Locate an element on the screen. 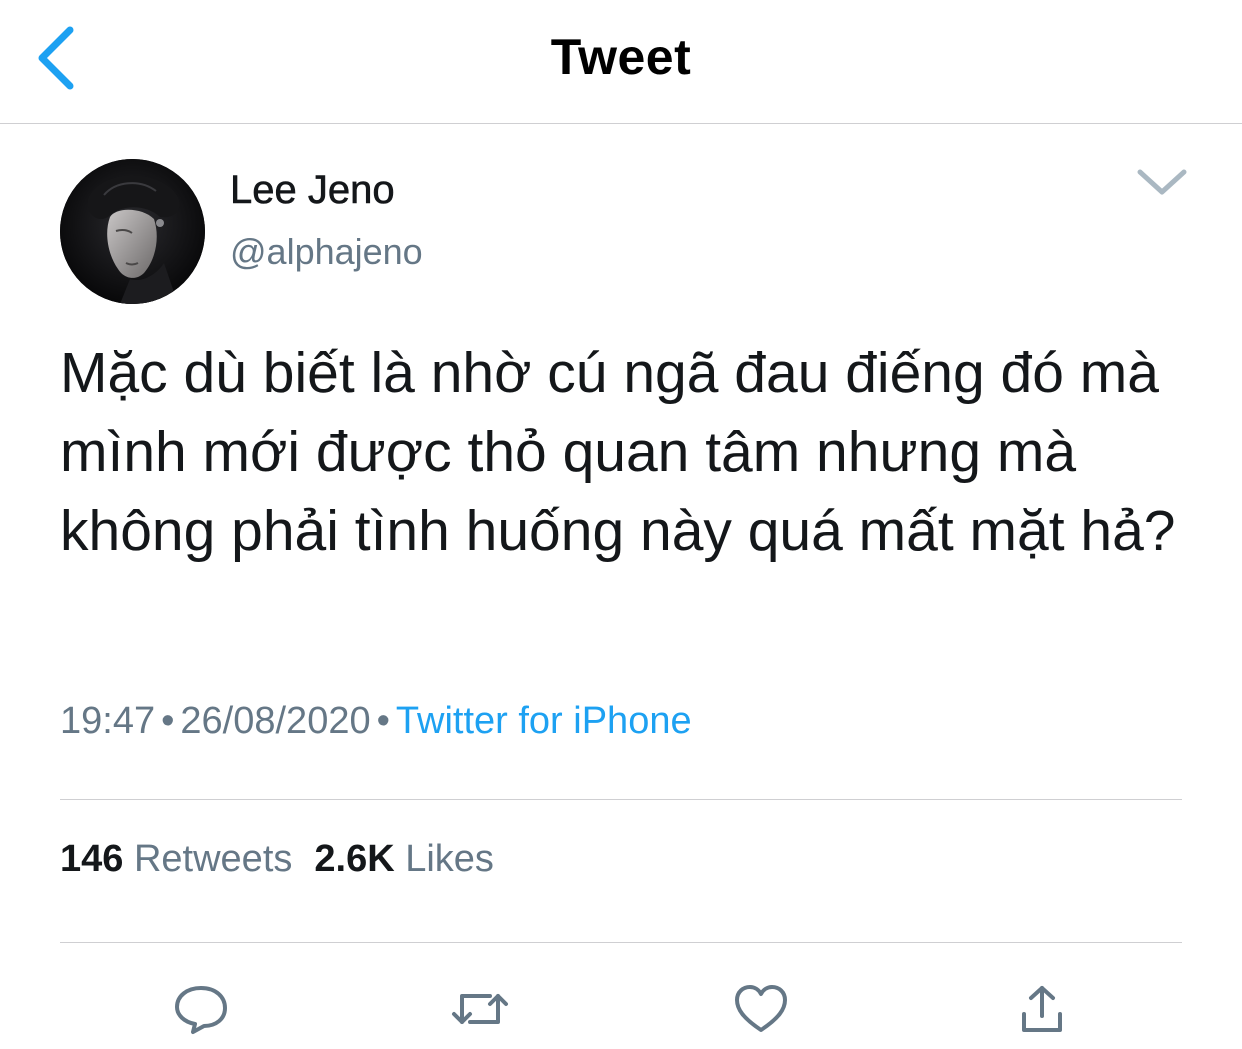 The width and height of the screenshot is (1242, 1049). tweet-meta: 19:47 • 26/08/2020 • Twitter for iPhone is located at coordinates (376, 721).